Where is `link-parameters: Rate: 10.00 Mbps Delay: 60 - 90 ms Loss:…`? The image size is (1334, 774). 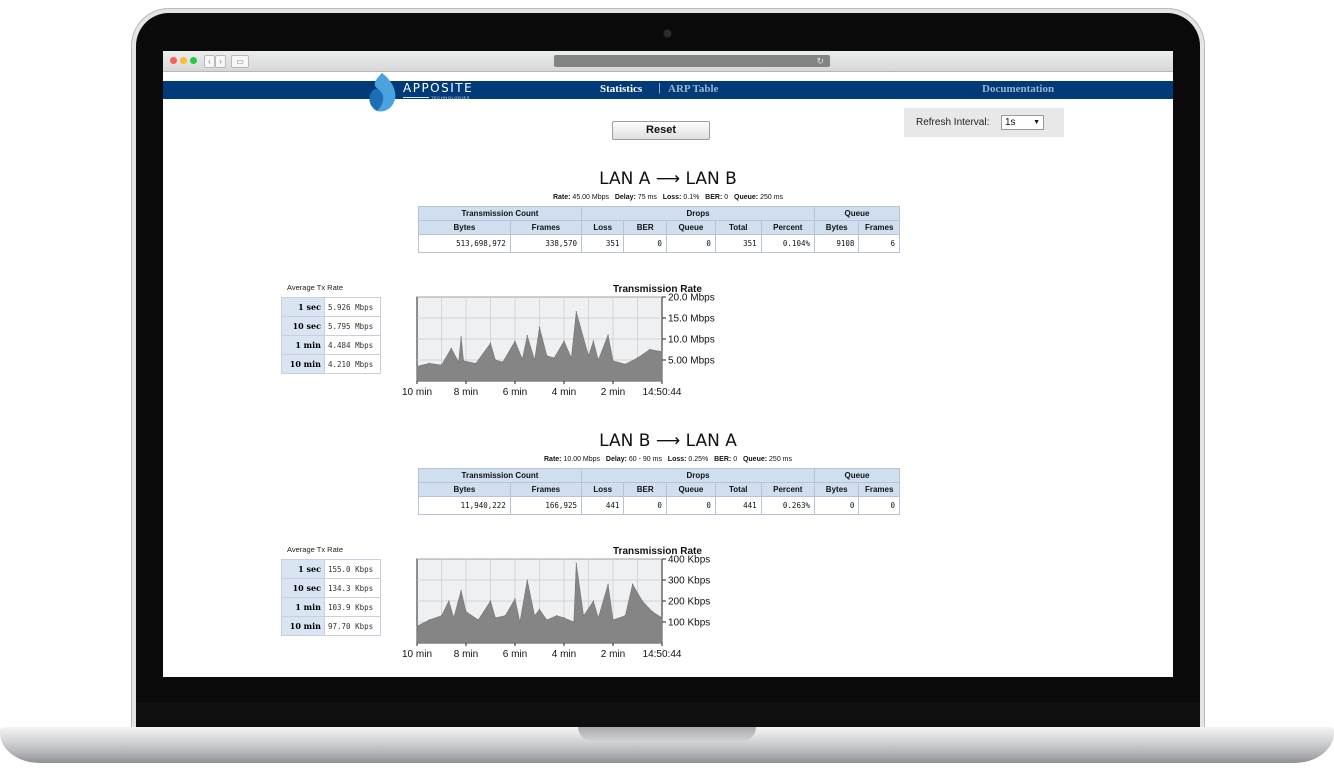
link-parameters: Rate: 10.00 Mbps Delay: 60 - 90 ms Loss:… is located at coordinates (668, 459).